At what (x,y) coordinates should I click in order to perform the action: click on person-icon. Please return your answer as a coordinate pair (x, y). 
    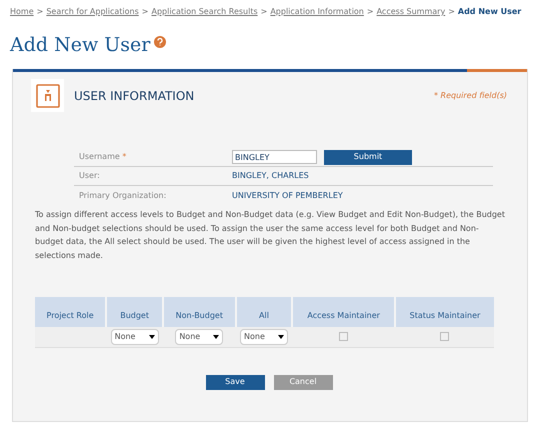
    Looking at the image, I should click on (47, 95).